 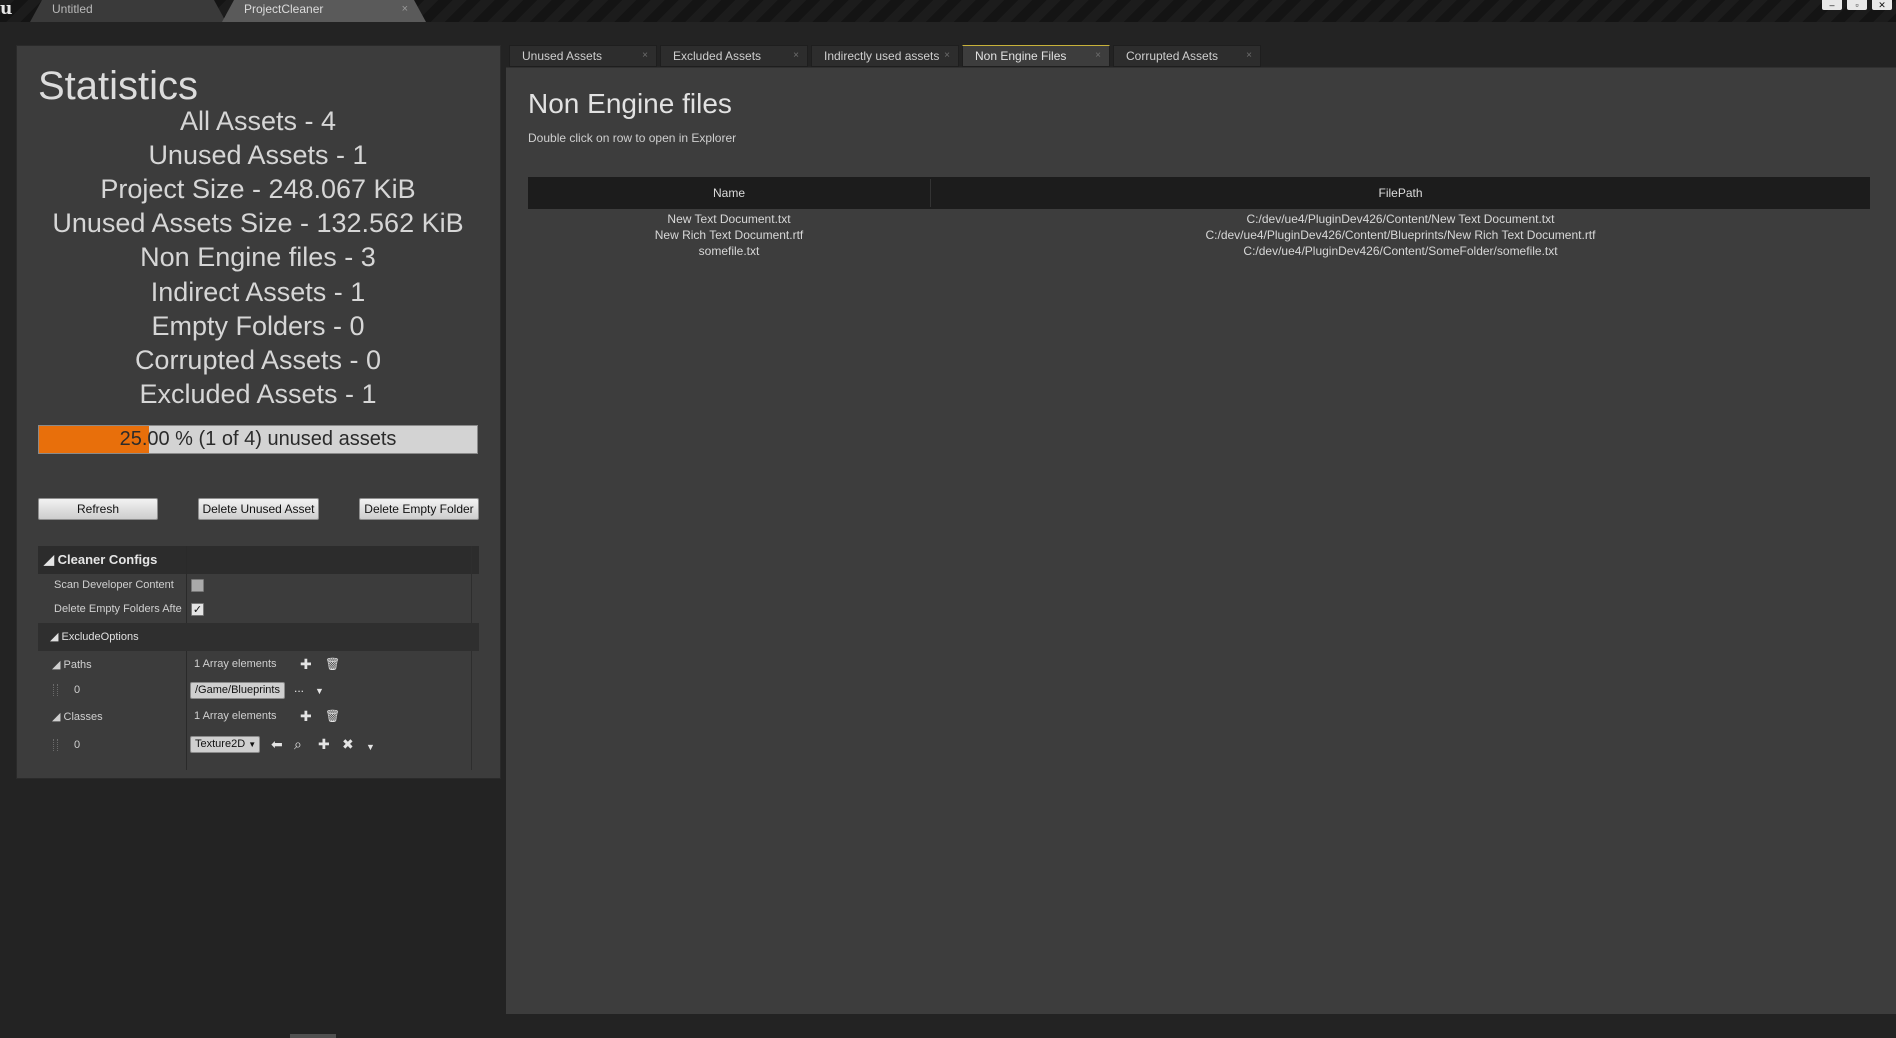 I want to click on stat-non-engine: Non Engine files - 3, so click(x=258, y=257).